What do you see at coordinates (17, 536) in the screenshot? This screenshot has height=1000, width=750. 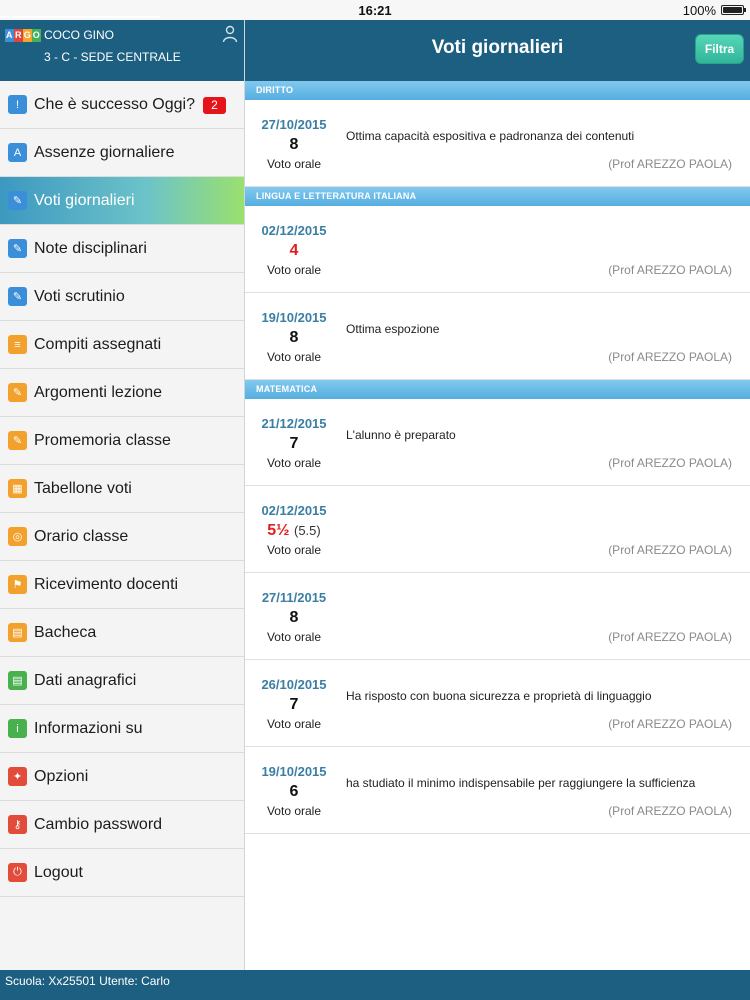 I see `timetable-icon: ◎` at bounding box center [17, 536].